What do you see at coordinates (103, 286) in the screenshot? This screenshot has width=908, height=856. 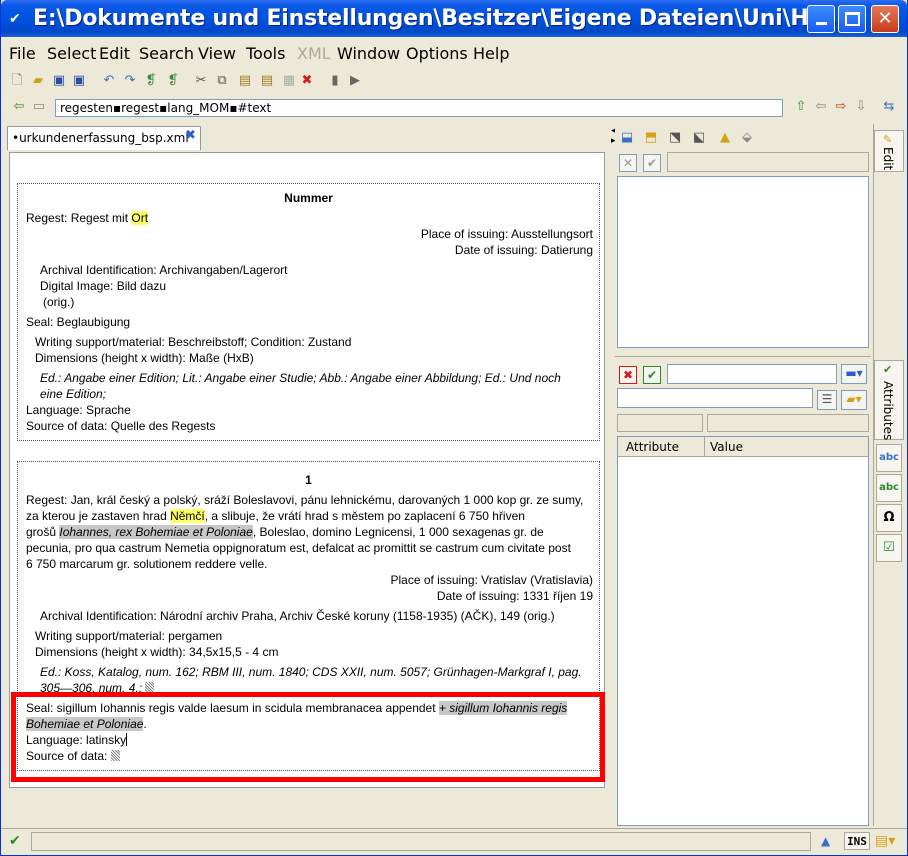 I see `digital-image: Digital Image: Bild dazu` at bounding box center [103, 286].